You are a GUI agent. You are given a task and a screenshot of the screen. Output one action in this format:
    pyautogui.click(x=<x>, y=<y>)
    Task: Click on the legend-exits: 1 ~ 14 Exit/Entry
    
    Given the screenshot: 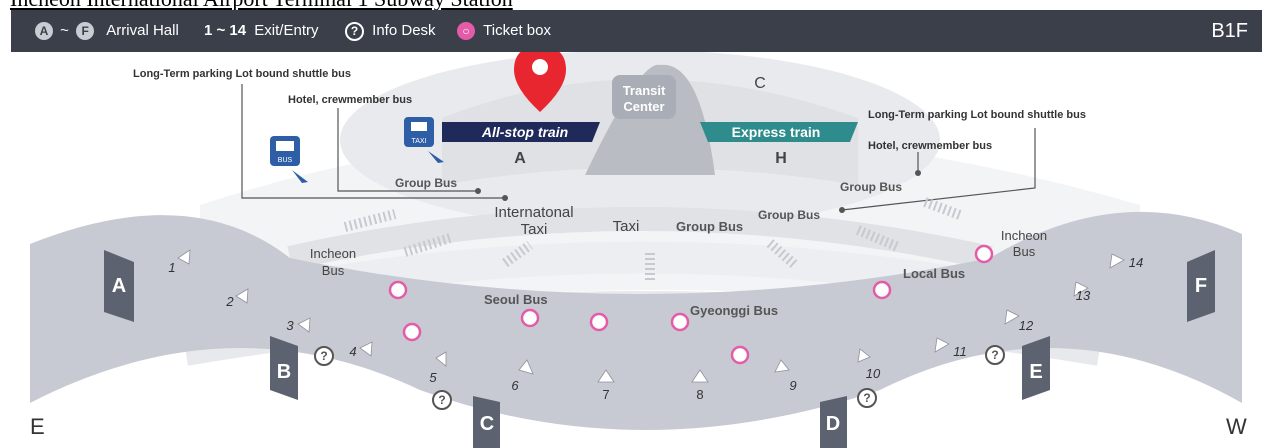 What is the action you would take?
    pyautogui.click(x=261, y=31)
    